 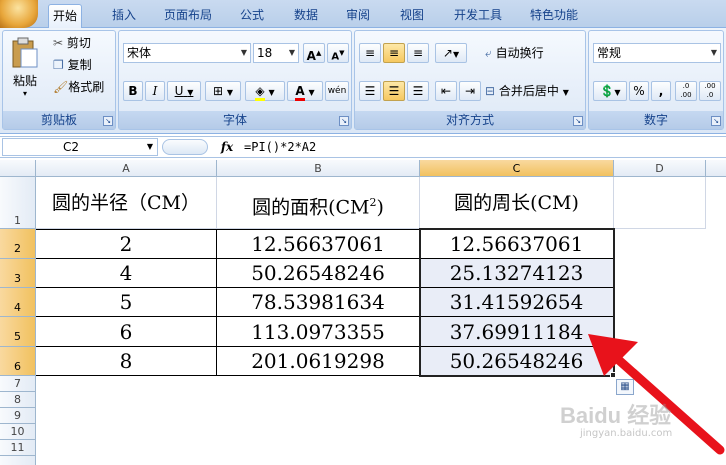 I want to click on align-middle-button: ≡, so click(x=394, y=53).